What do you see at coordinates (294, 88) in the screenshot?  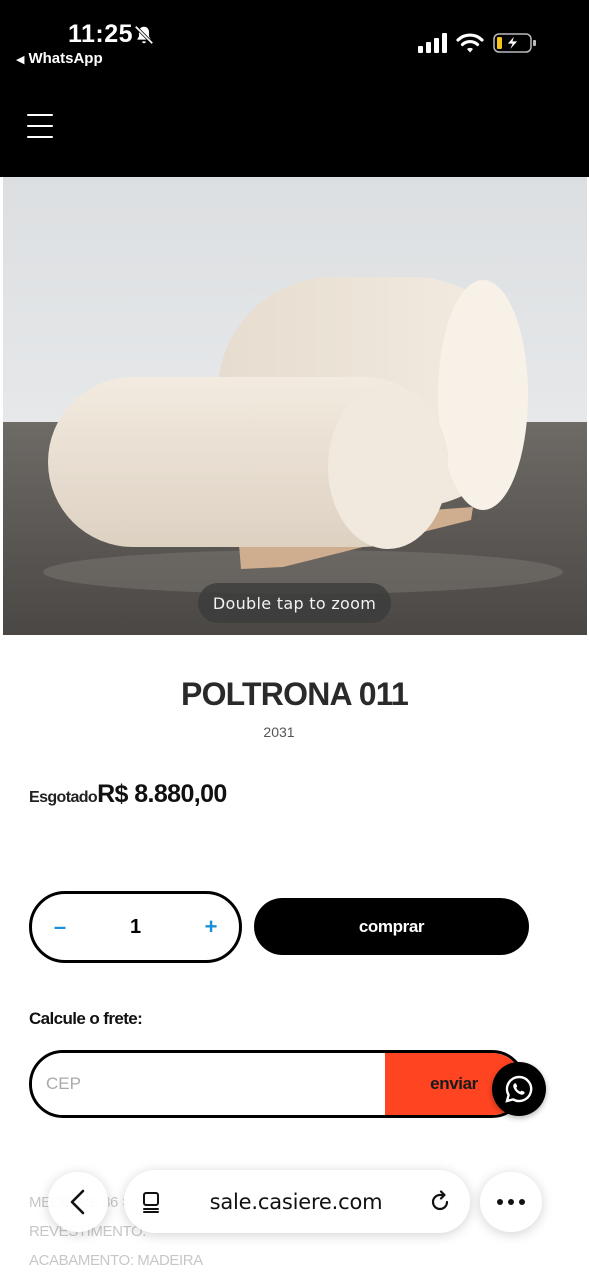 I see `top-bar: 11:25 ◀ WhatsApp` at bounding box center [294, 88].